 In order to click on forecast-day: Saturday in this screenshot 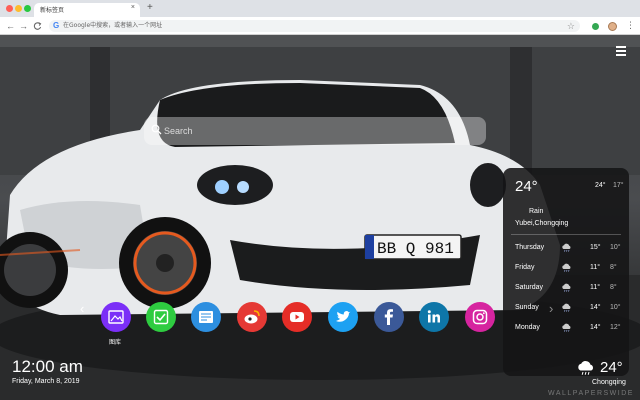, I will do `click(529, 287)`.